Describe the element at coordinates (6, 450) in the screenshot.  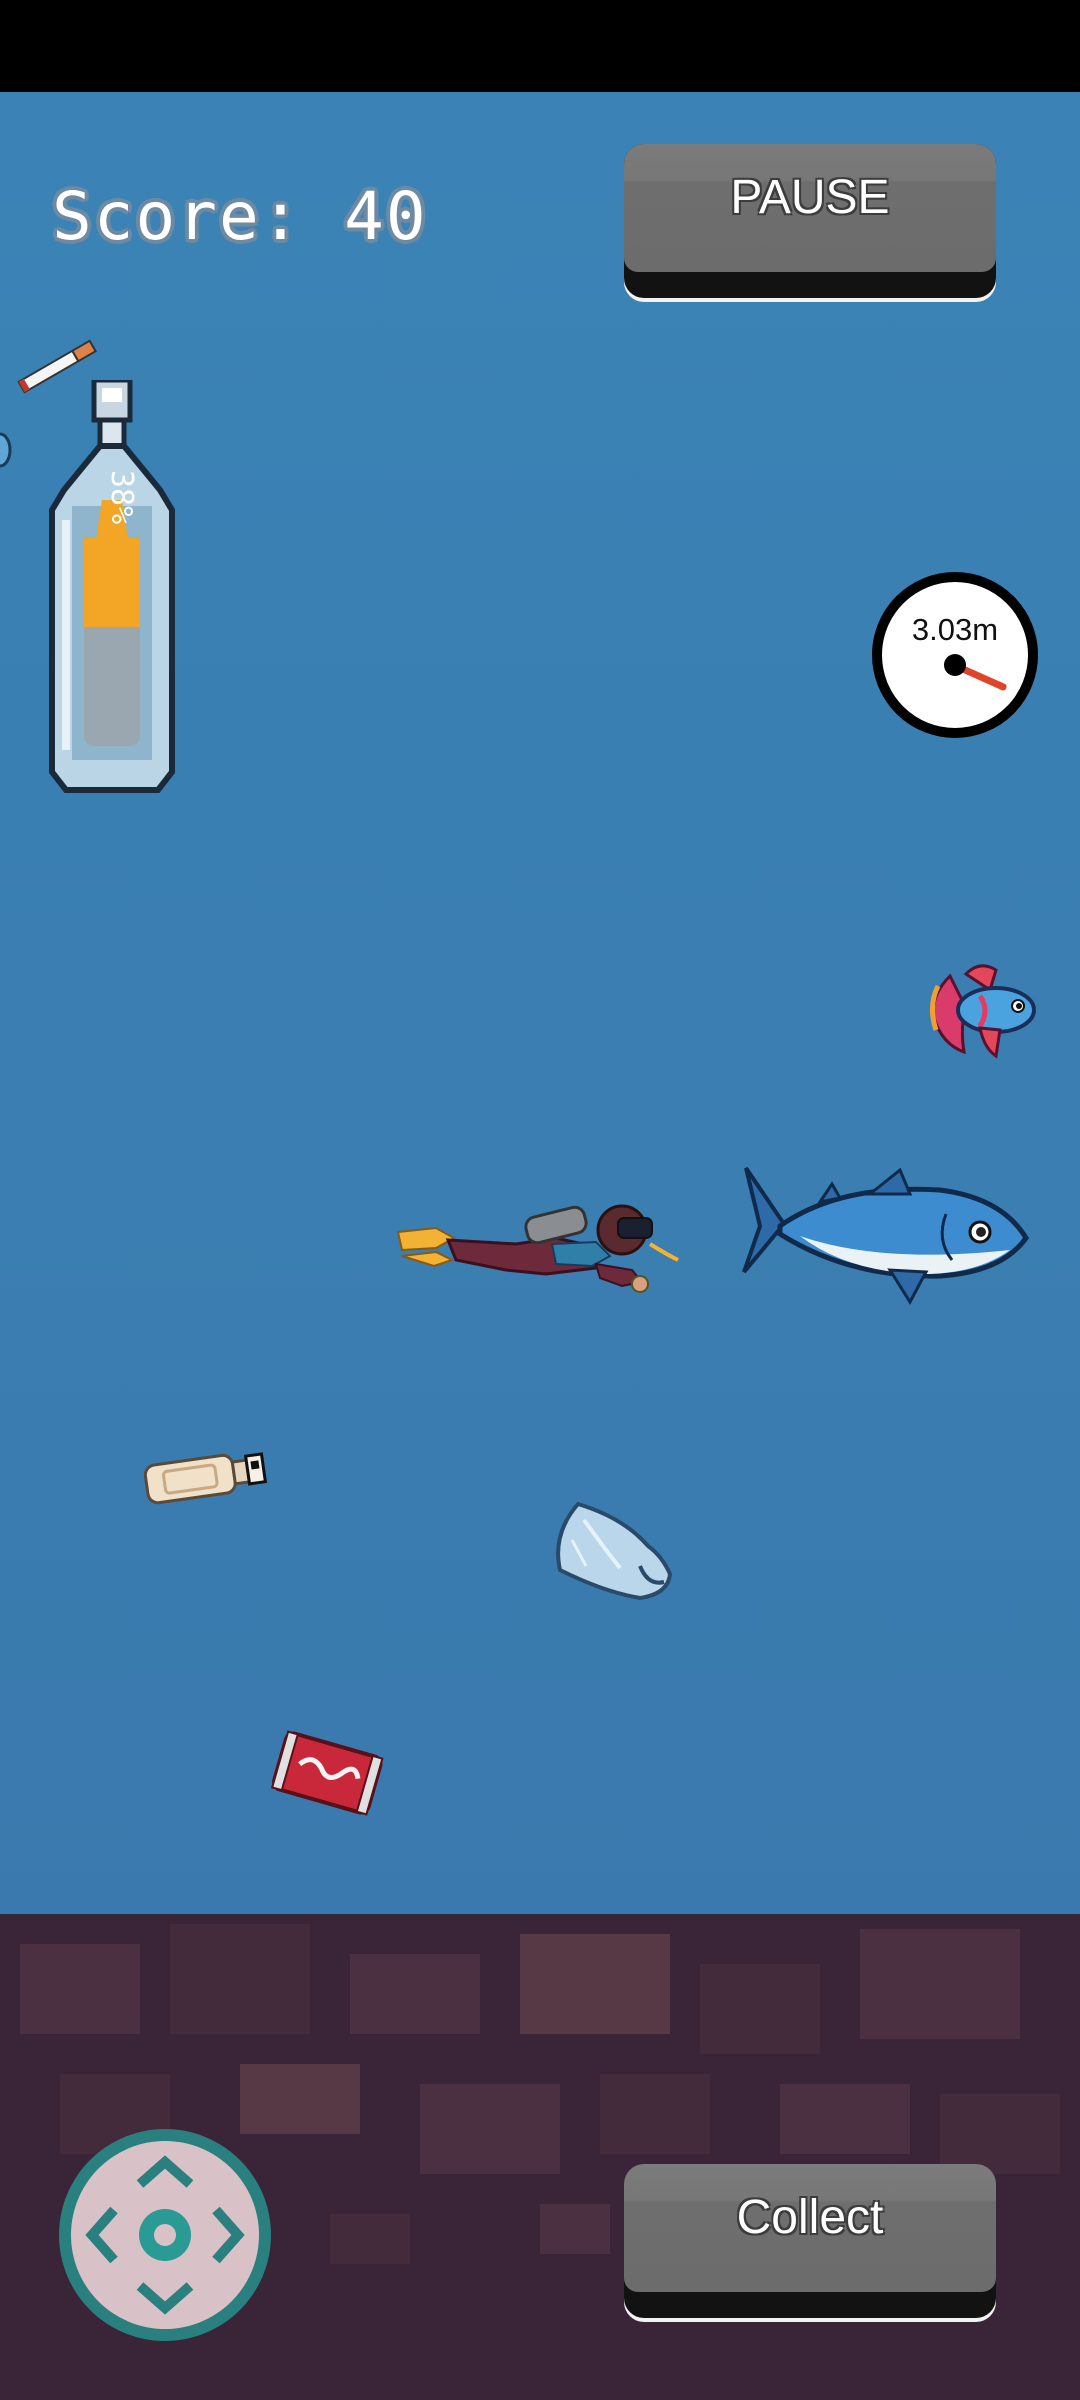
I see `edge-object` at that location.